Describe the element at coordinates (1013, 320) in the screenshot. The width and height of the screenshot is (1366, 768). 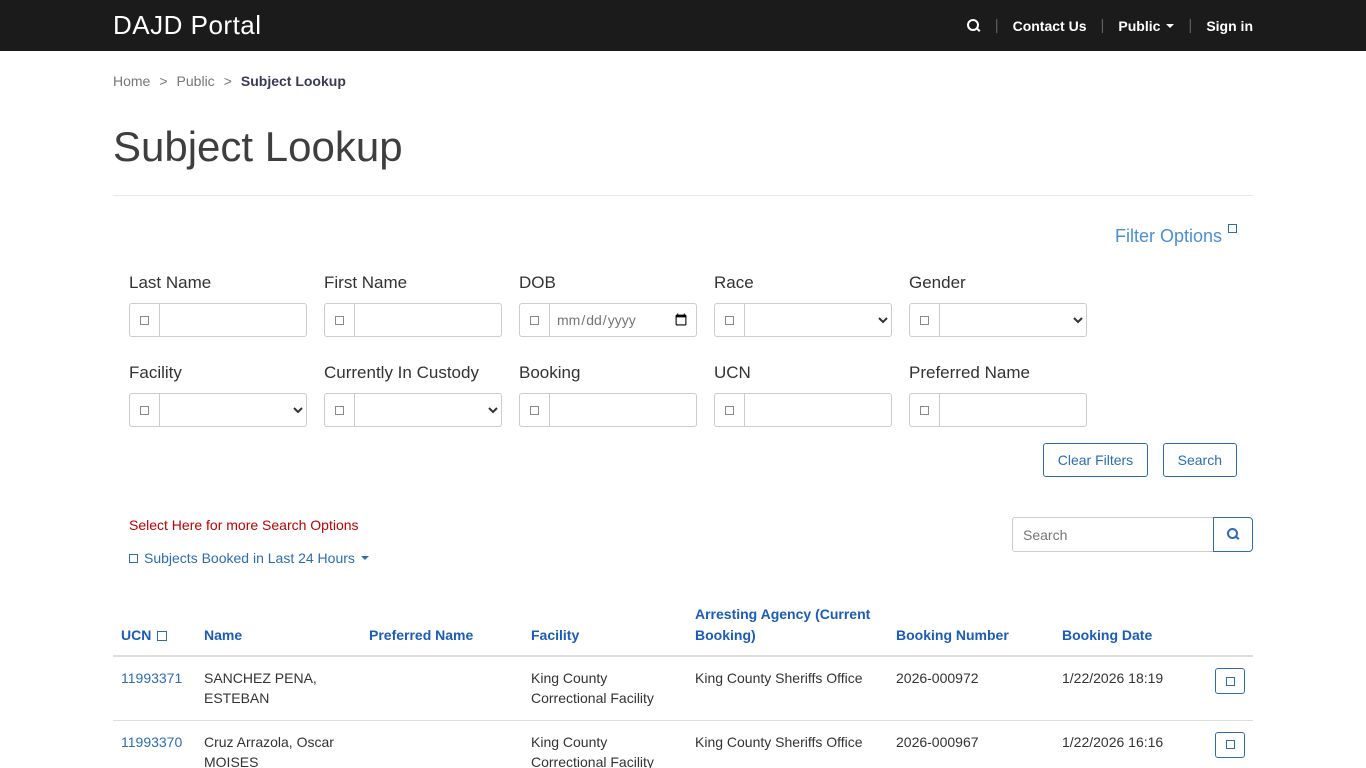
I see `gender-select` at that location.